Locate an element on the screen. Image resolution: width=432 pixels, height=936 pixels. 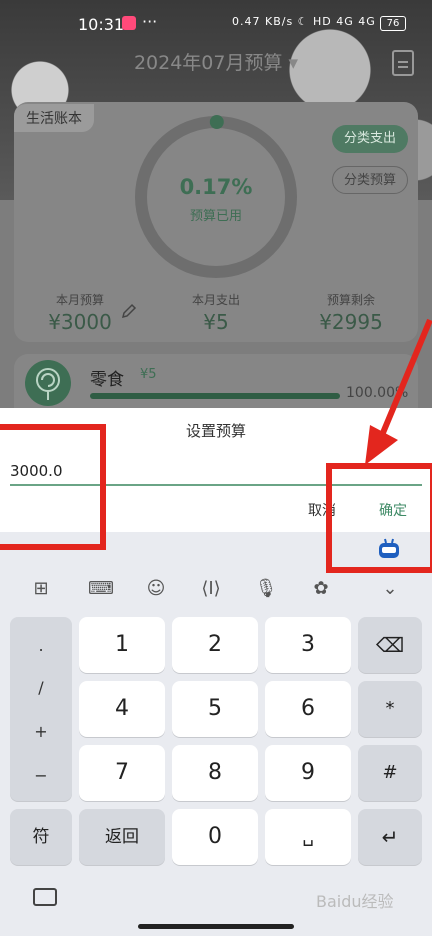
enter-key: ↵ is located at coordinates (390, 837).